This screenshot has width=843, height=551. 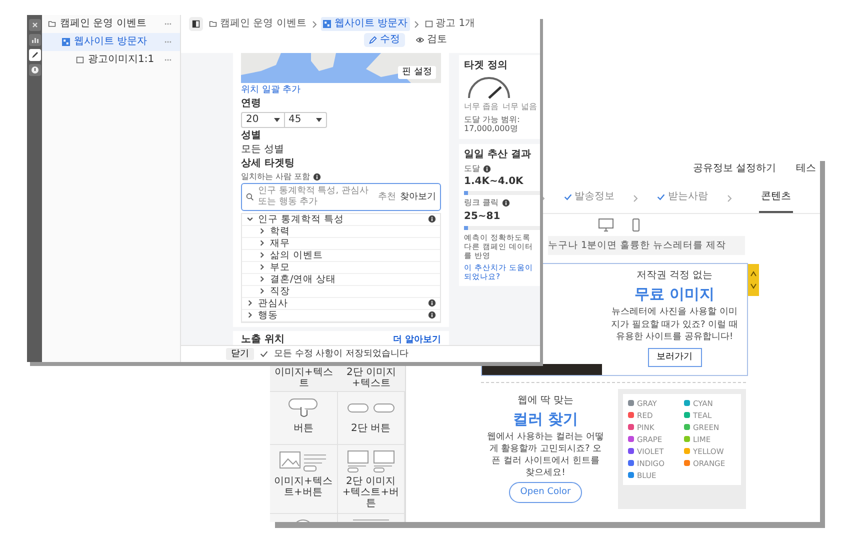 I want to click on include-label: 일치하는 사람 포함, so click(x=275, y=177).